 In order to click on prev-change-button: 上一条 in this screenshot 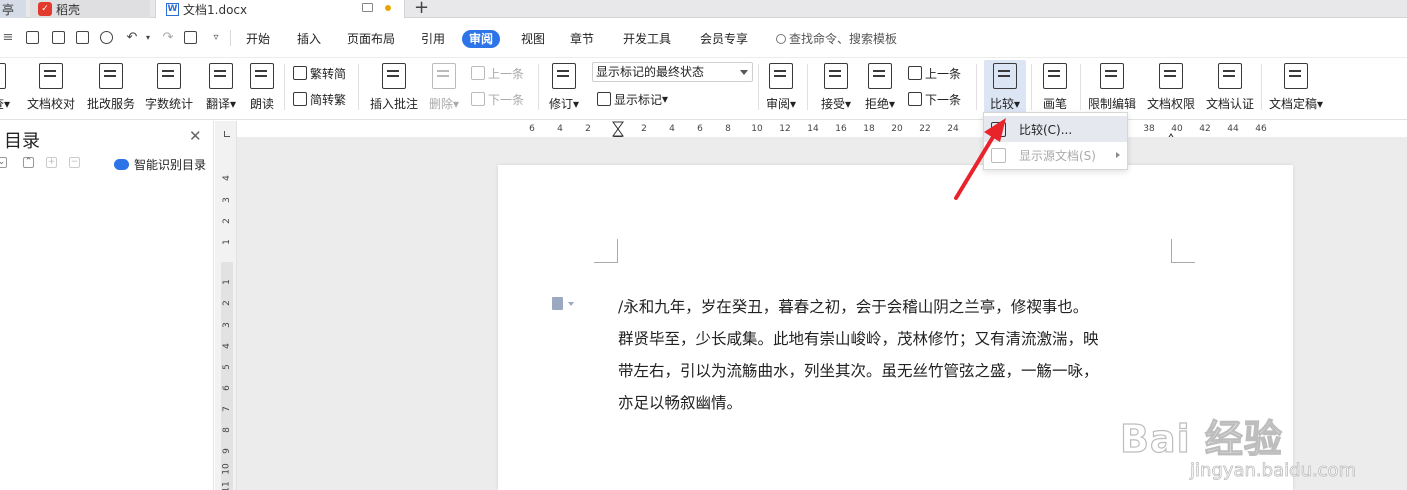, I will do `click(934, 73)`.